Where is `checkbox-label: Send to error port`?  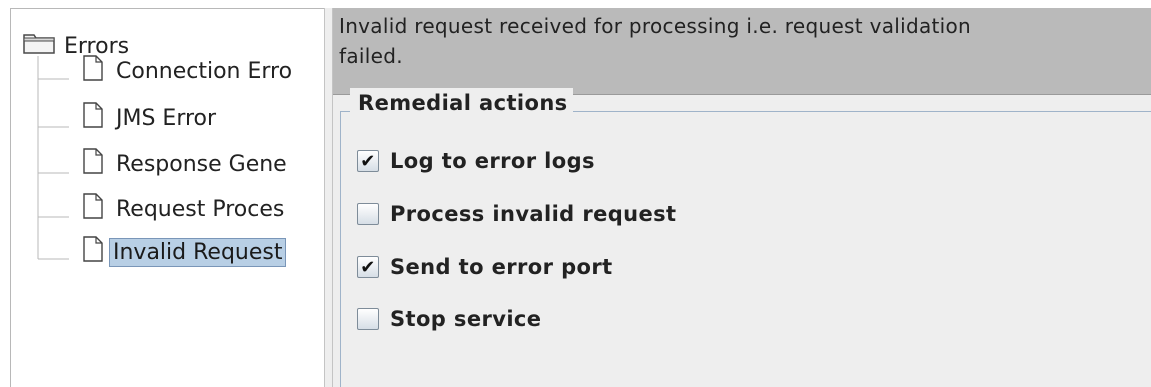 checkbox-label: Send to error port is located at coordinates (501, 267).